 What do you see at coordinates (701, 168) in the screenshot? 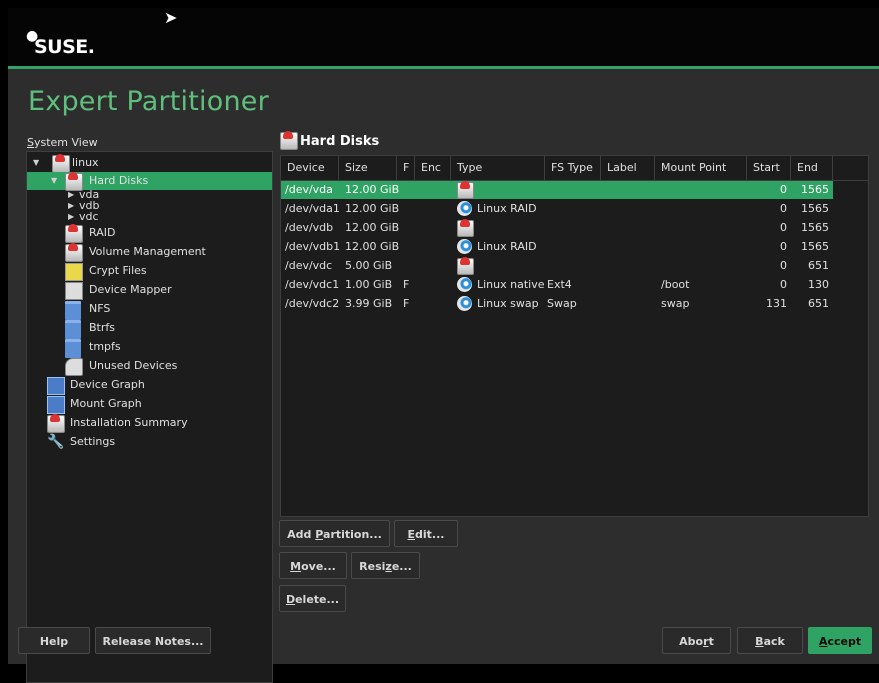
I see `column-header: Mount Point` at bounding box center [701, 168].